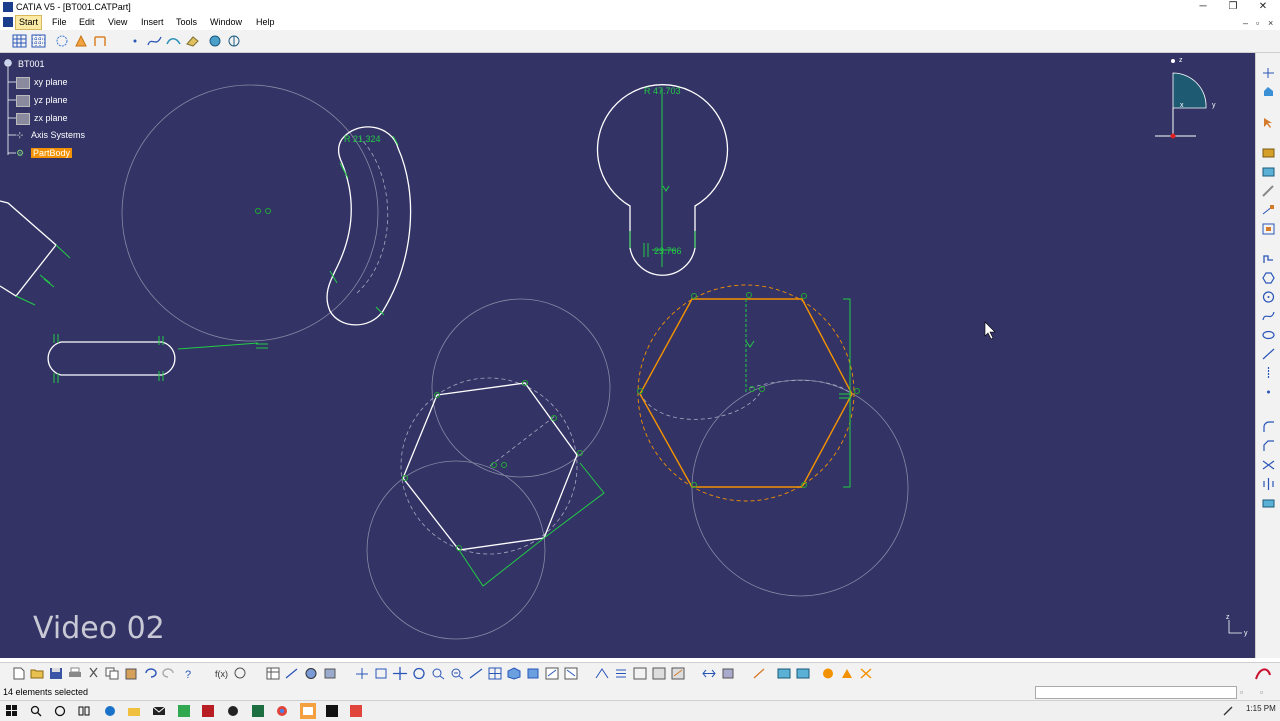 This screenshot has width=1280, height=721. I want to click on power-copy-icon, so click(828, 673).